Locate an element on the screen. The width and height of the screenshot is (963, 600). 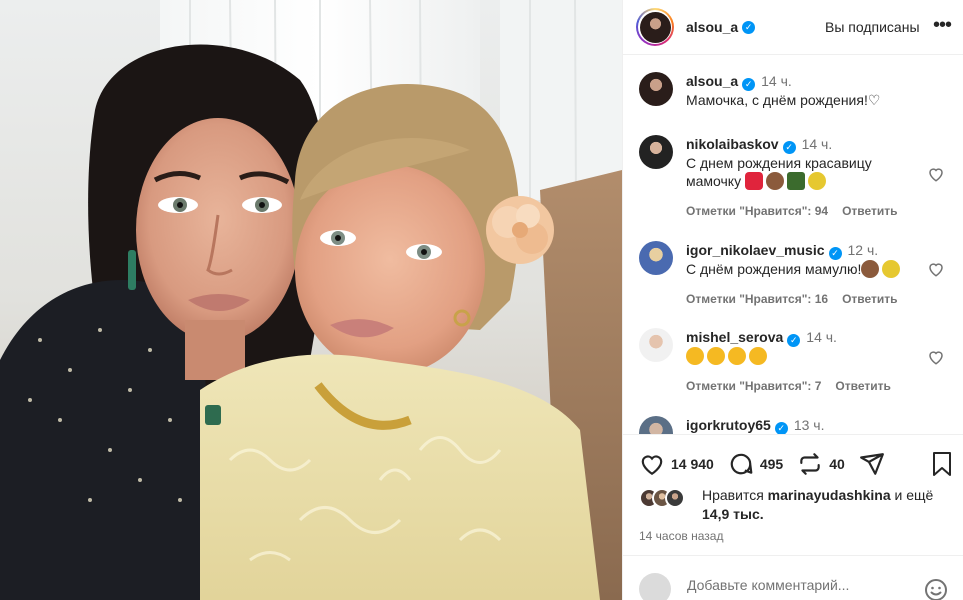
comment-likes: Отметки "Нравится": 94 is located at coordinates (757, 211).